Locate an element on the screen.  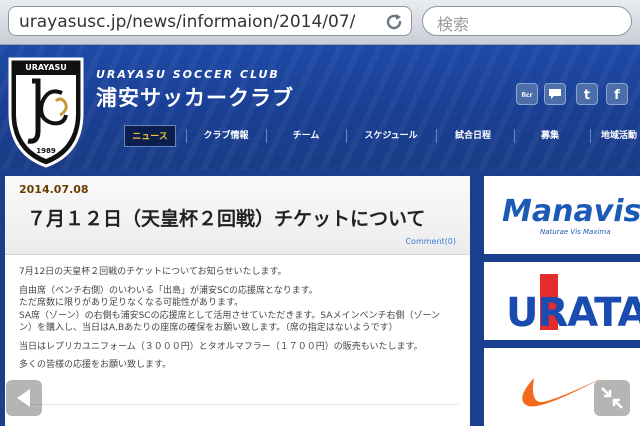
club-emblem: URAYASU 1989 is located at coordinates (46, 111).